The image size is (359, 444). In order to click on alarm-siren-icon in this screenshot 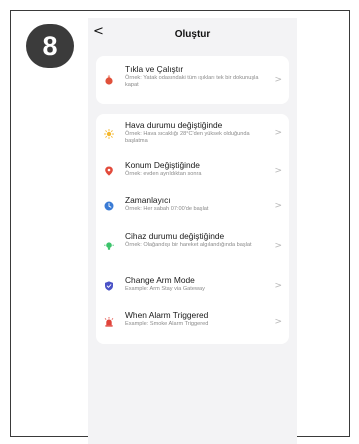, I will do `click(109, 322)`.